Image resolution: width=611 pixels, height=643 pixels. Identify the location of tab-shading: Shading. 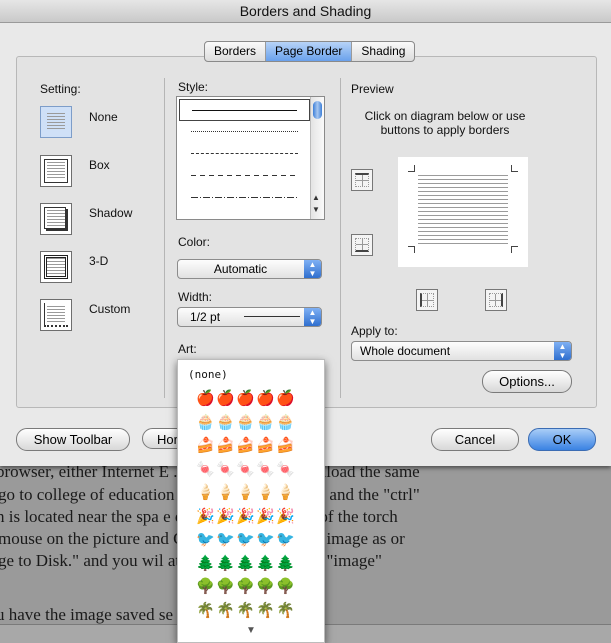
(383, 51).